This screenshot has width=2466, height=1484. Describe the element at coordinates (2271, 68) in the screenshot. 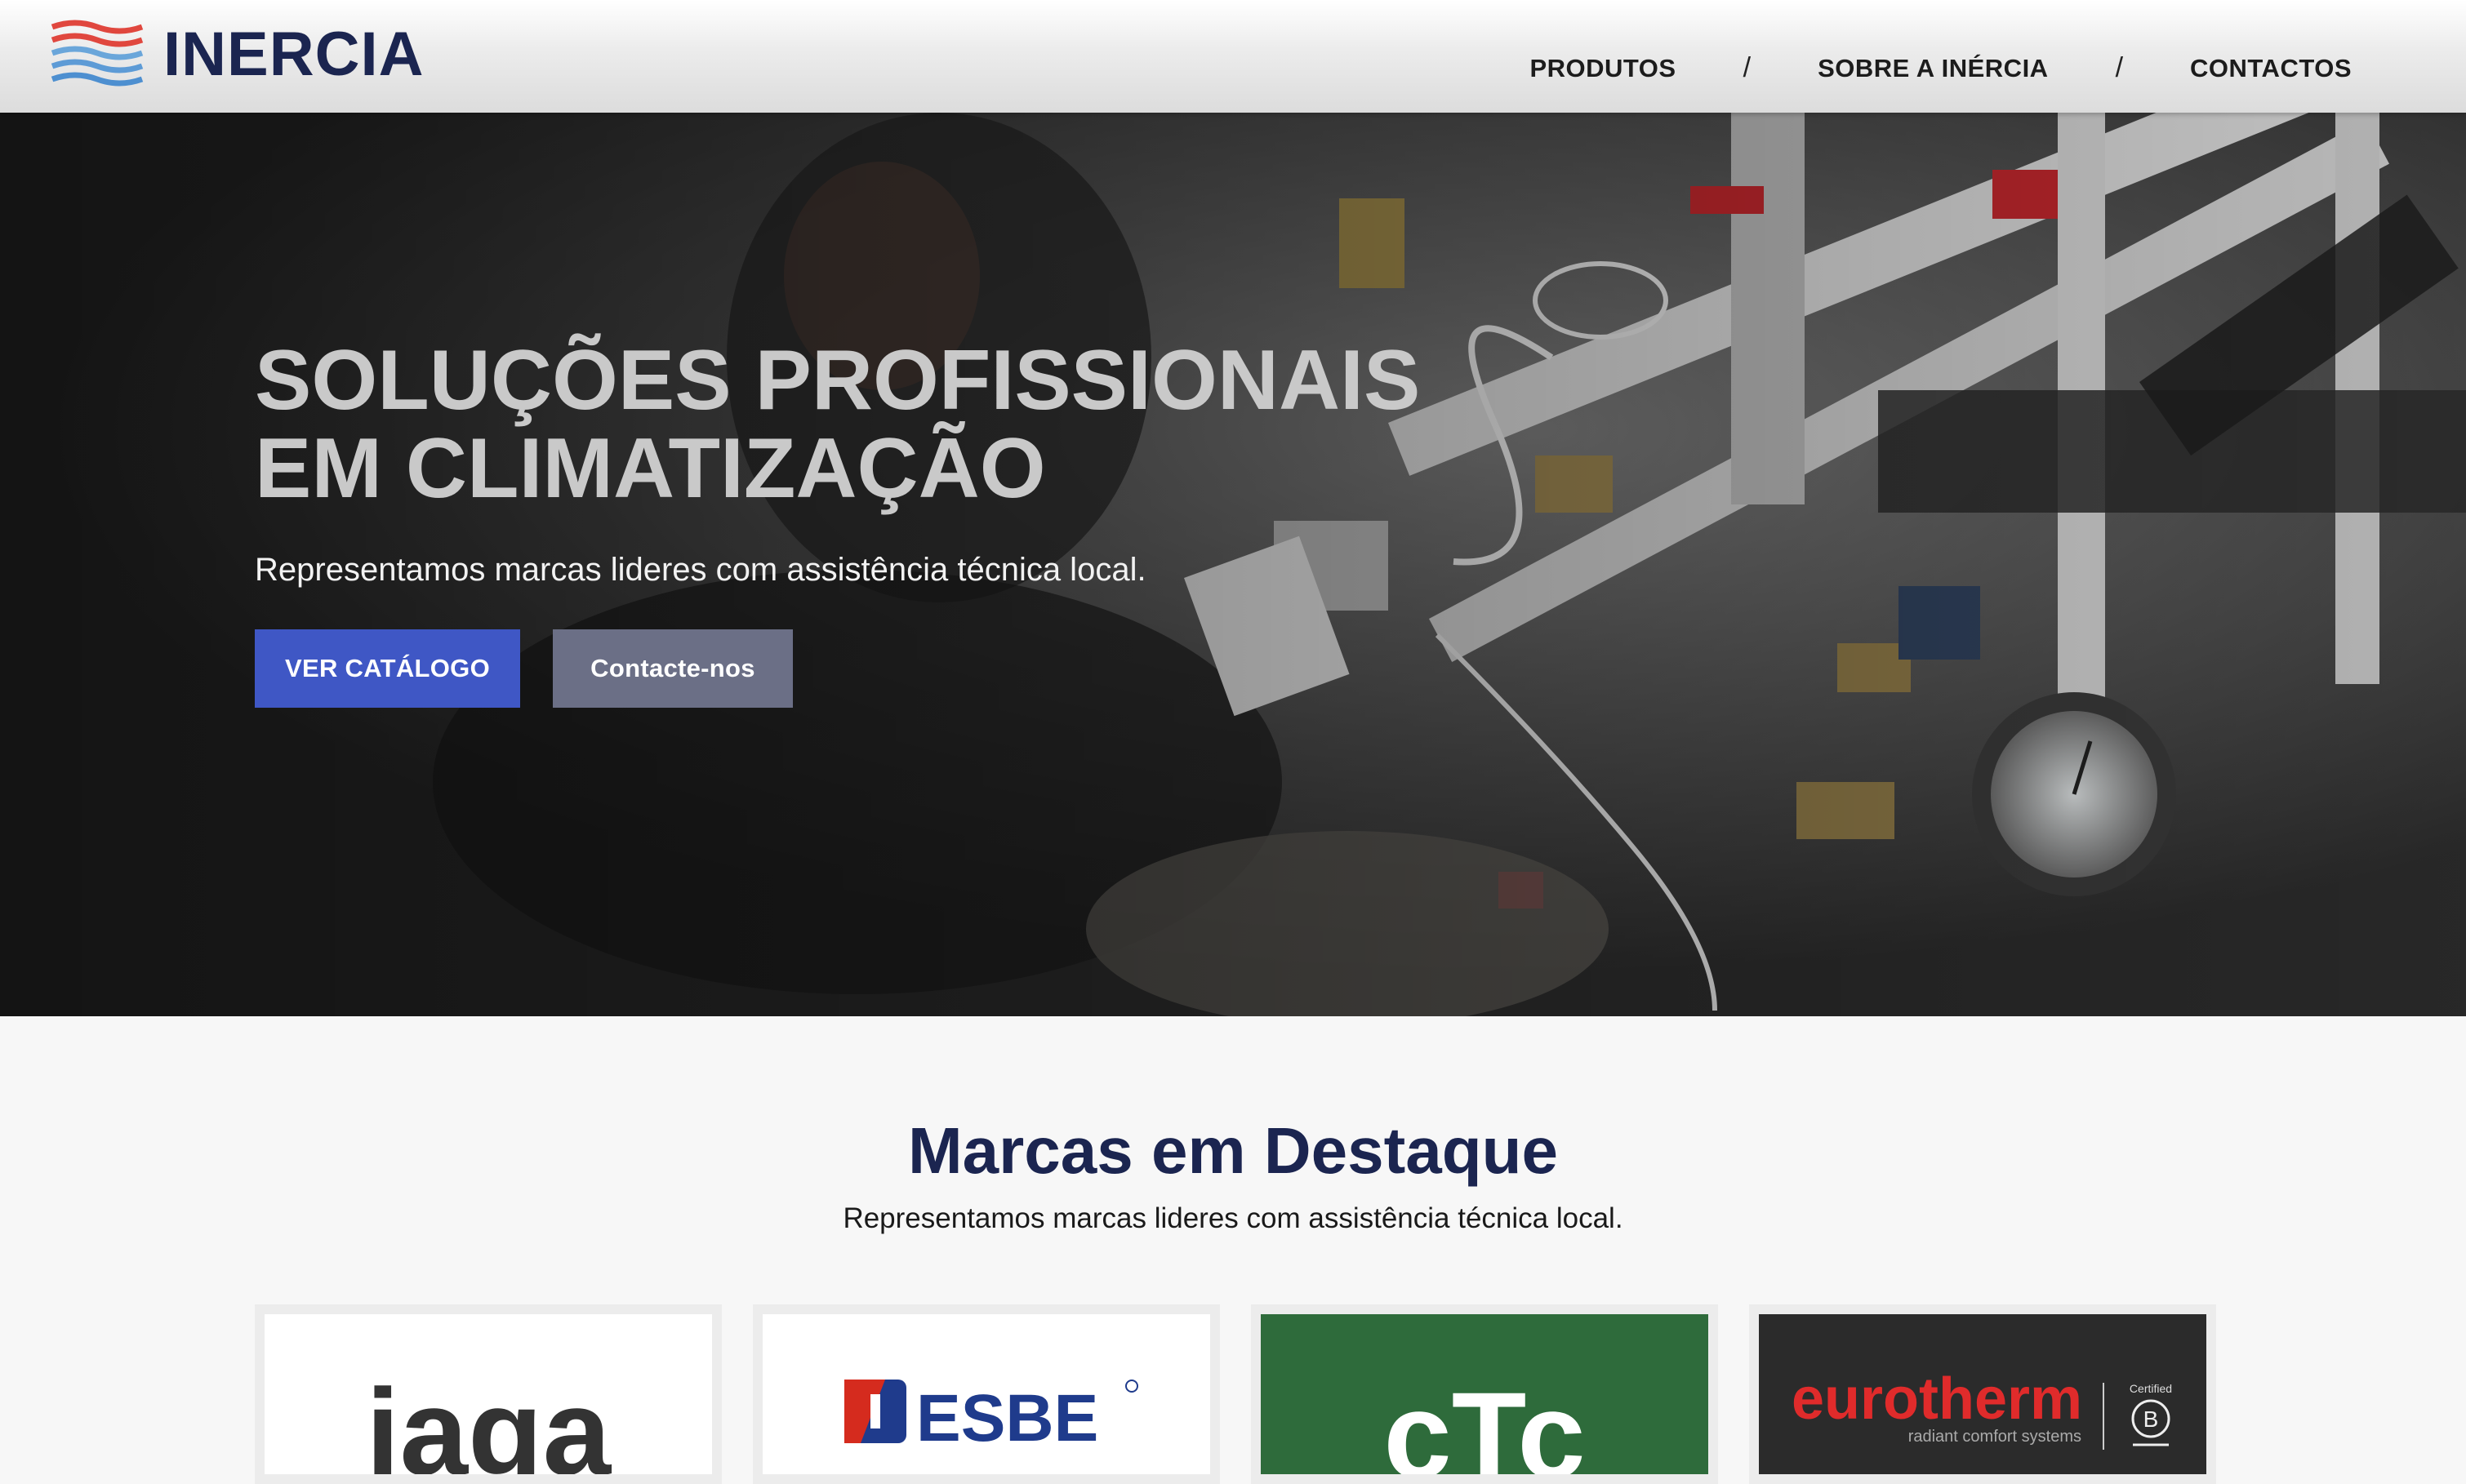

I see `nav-contactos: CONTACTOS` at that location.